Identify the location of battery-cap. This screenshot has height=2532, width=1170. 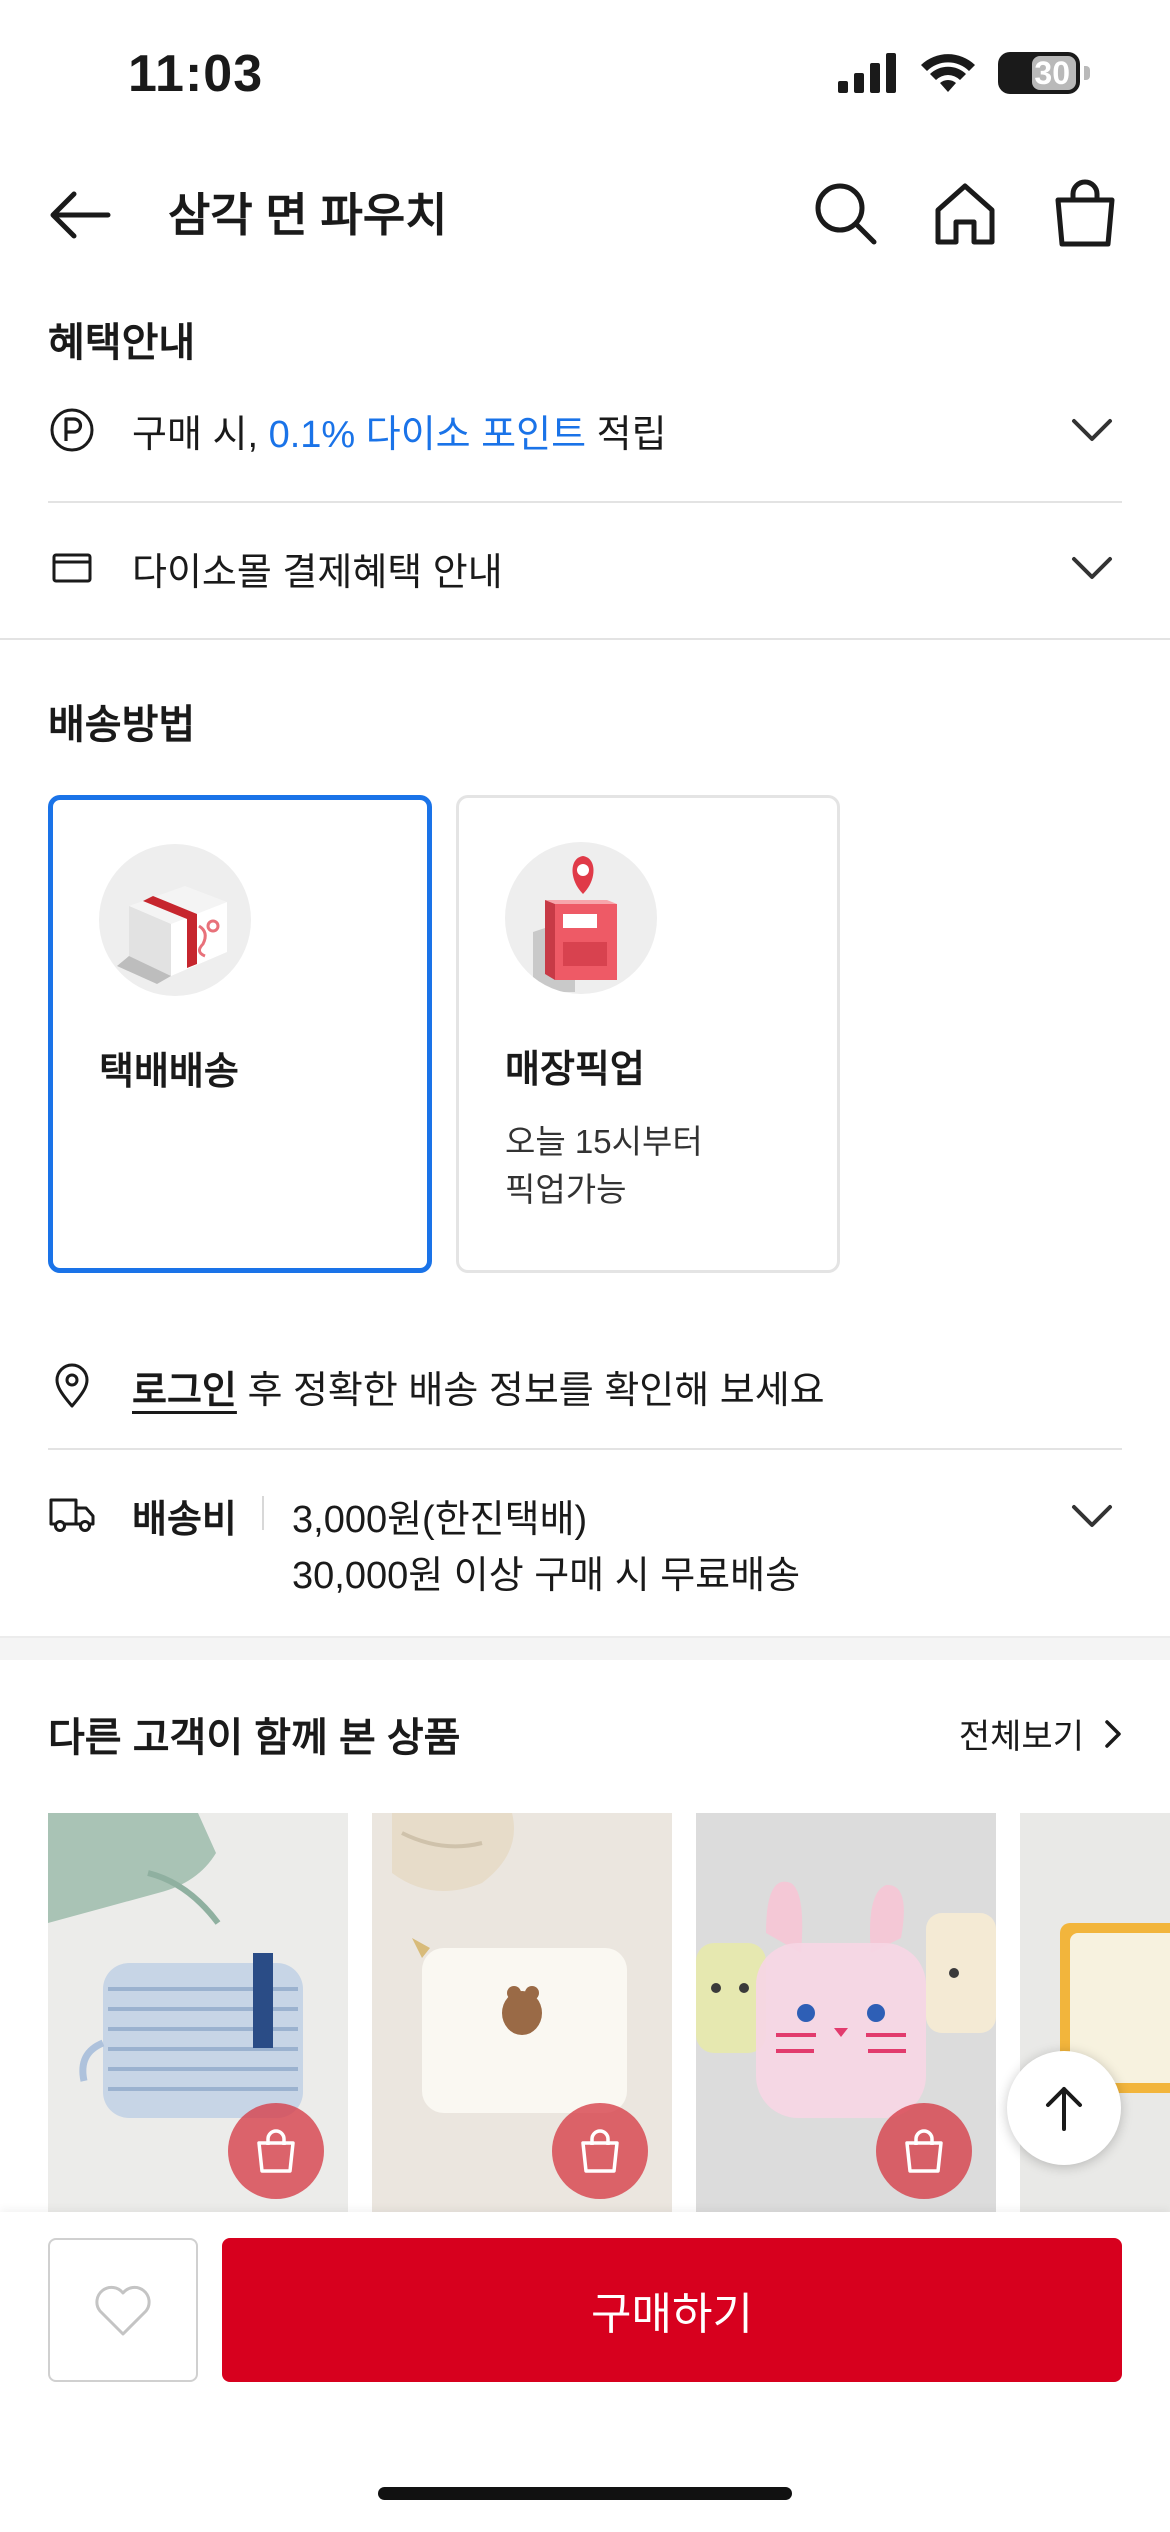
(1087, 73).